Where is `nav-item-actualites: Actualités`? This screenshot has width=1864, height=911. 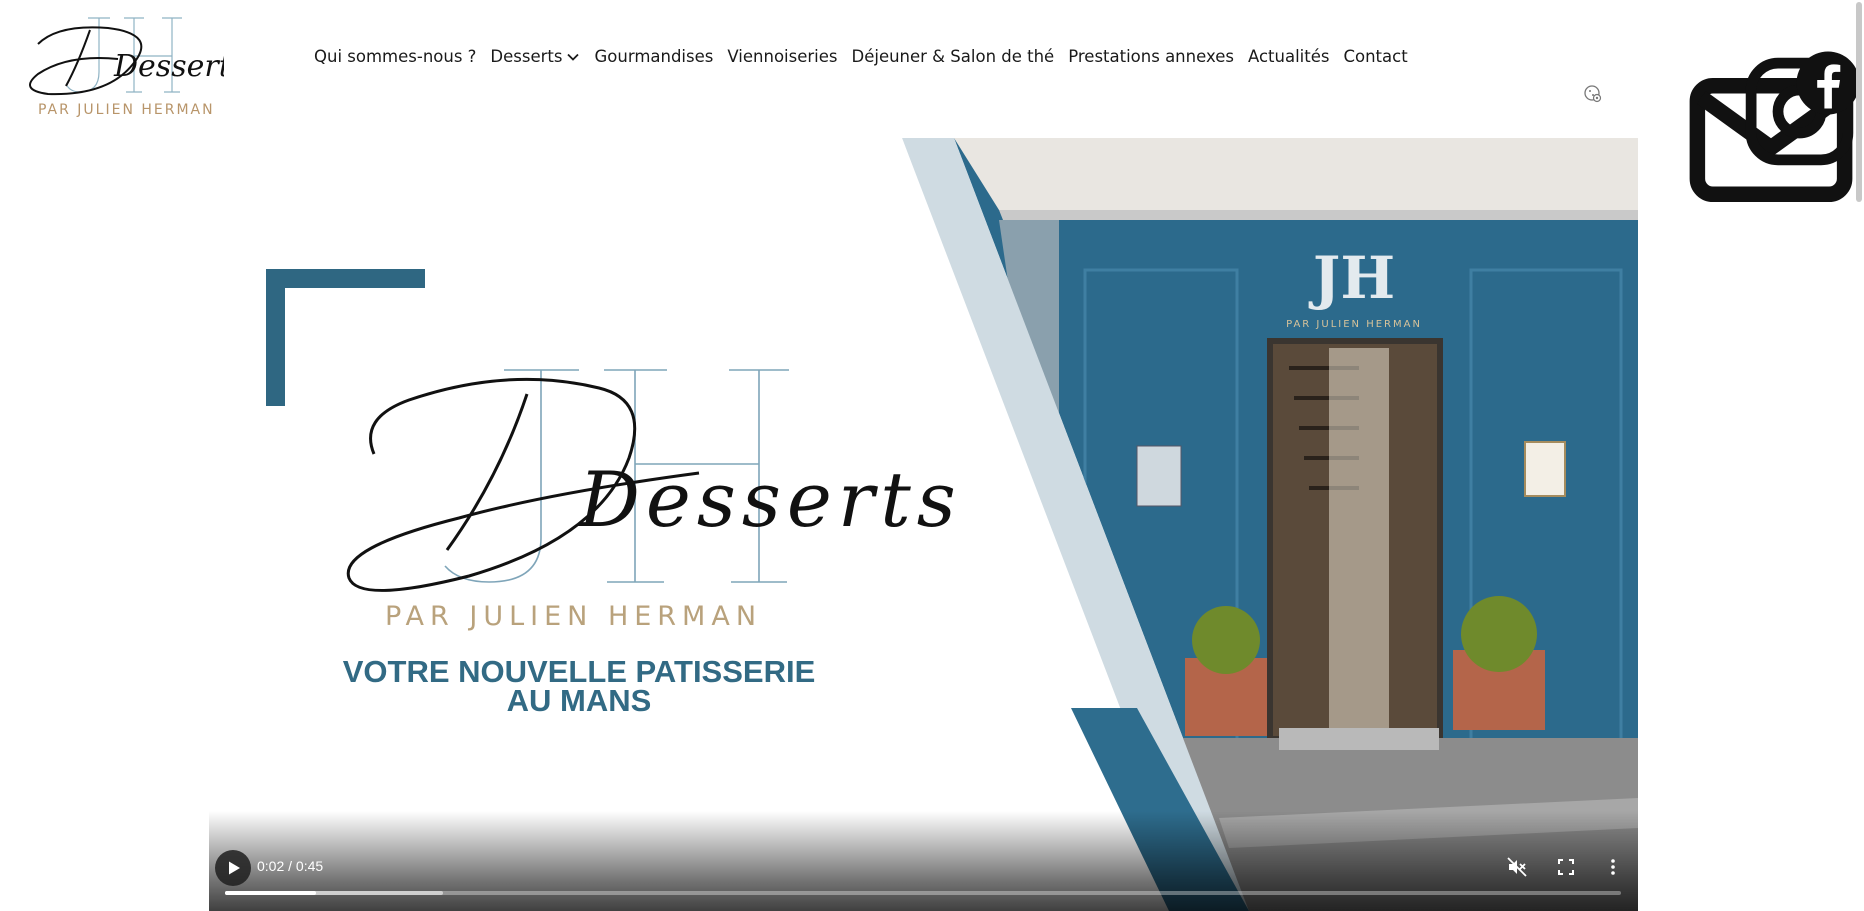 nav-item-actualites: Actualités is located at coordinates (1289, 56).